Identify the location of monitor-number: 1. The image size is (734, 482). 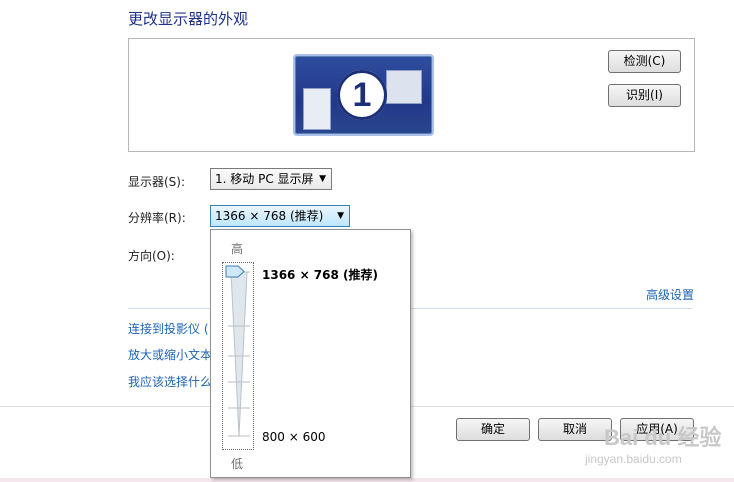
(362, 95).